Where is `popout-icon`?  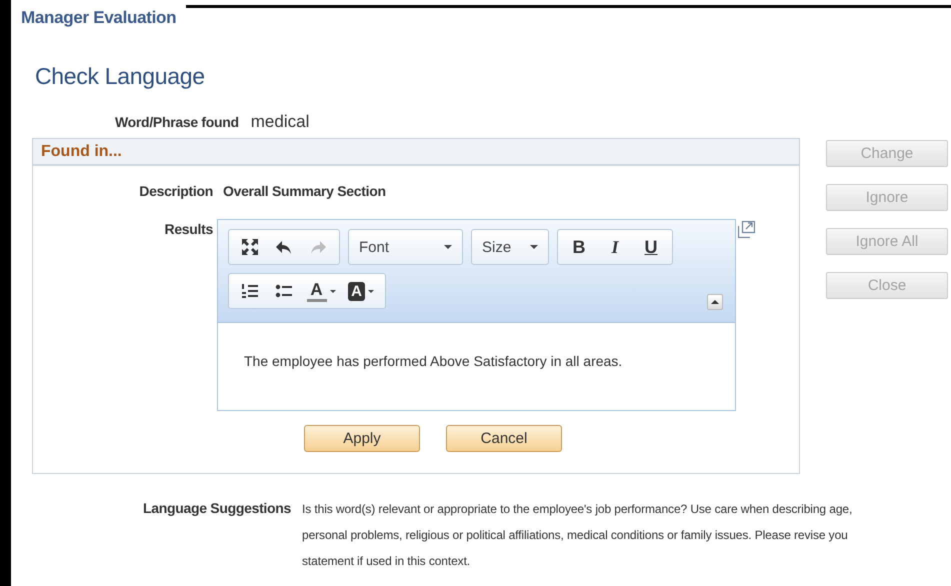 popout-icon is located at coordinates (746, 229).